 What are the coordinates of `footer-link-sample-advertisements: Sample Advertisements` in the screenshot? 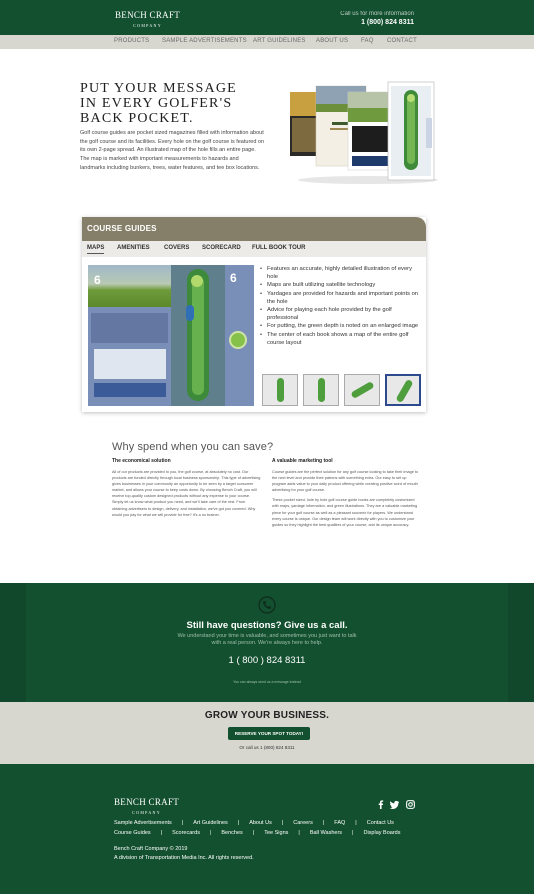 It's located at (143, 823).